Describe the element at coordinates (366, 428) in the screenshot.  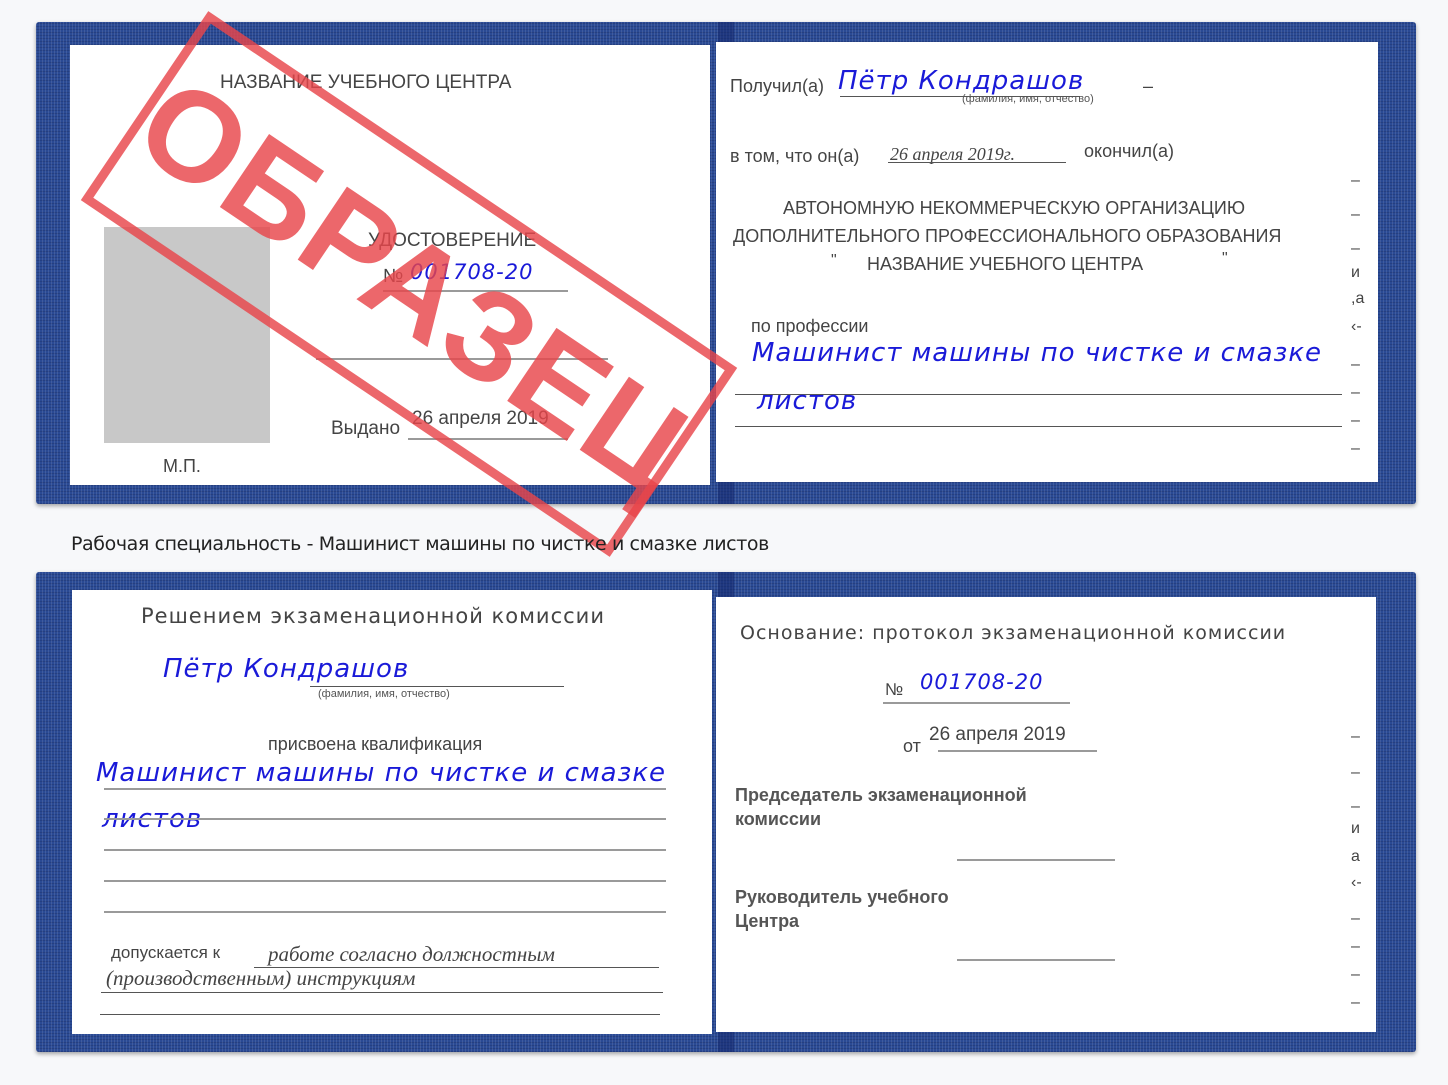
I see `issued-label: Выдано` at that location.